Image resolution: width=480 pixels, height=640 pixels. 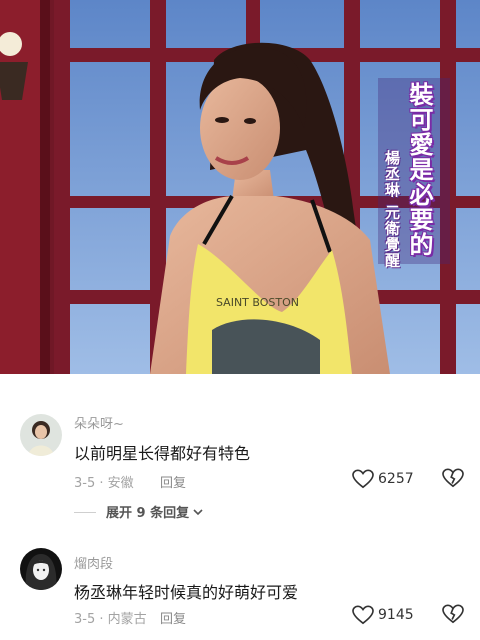 What do you see at coordinates (104, 483) in the screenshot?
I see `comment-meta: 3-5 · 安徽` at bounding box center [104, 483].